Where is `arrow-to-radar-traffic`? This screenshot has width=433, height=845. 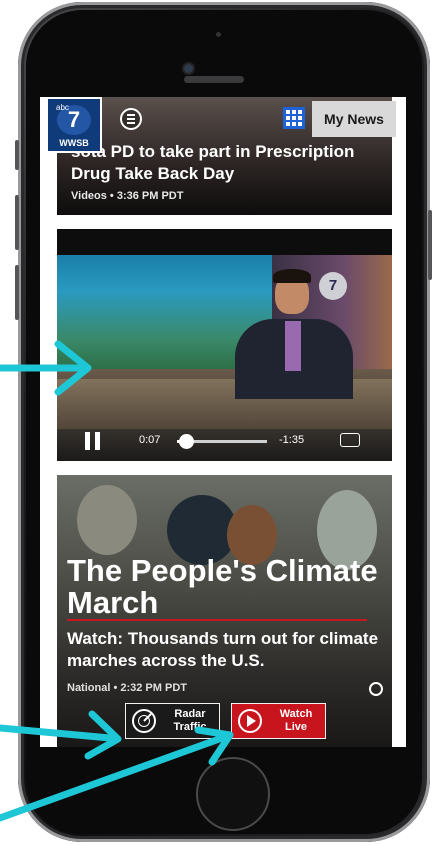
arrow-to-radar-traffic is located at coordinates (61, 735).